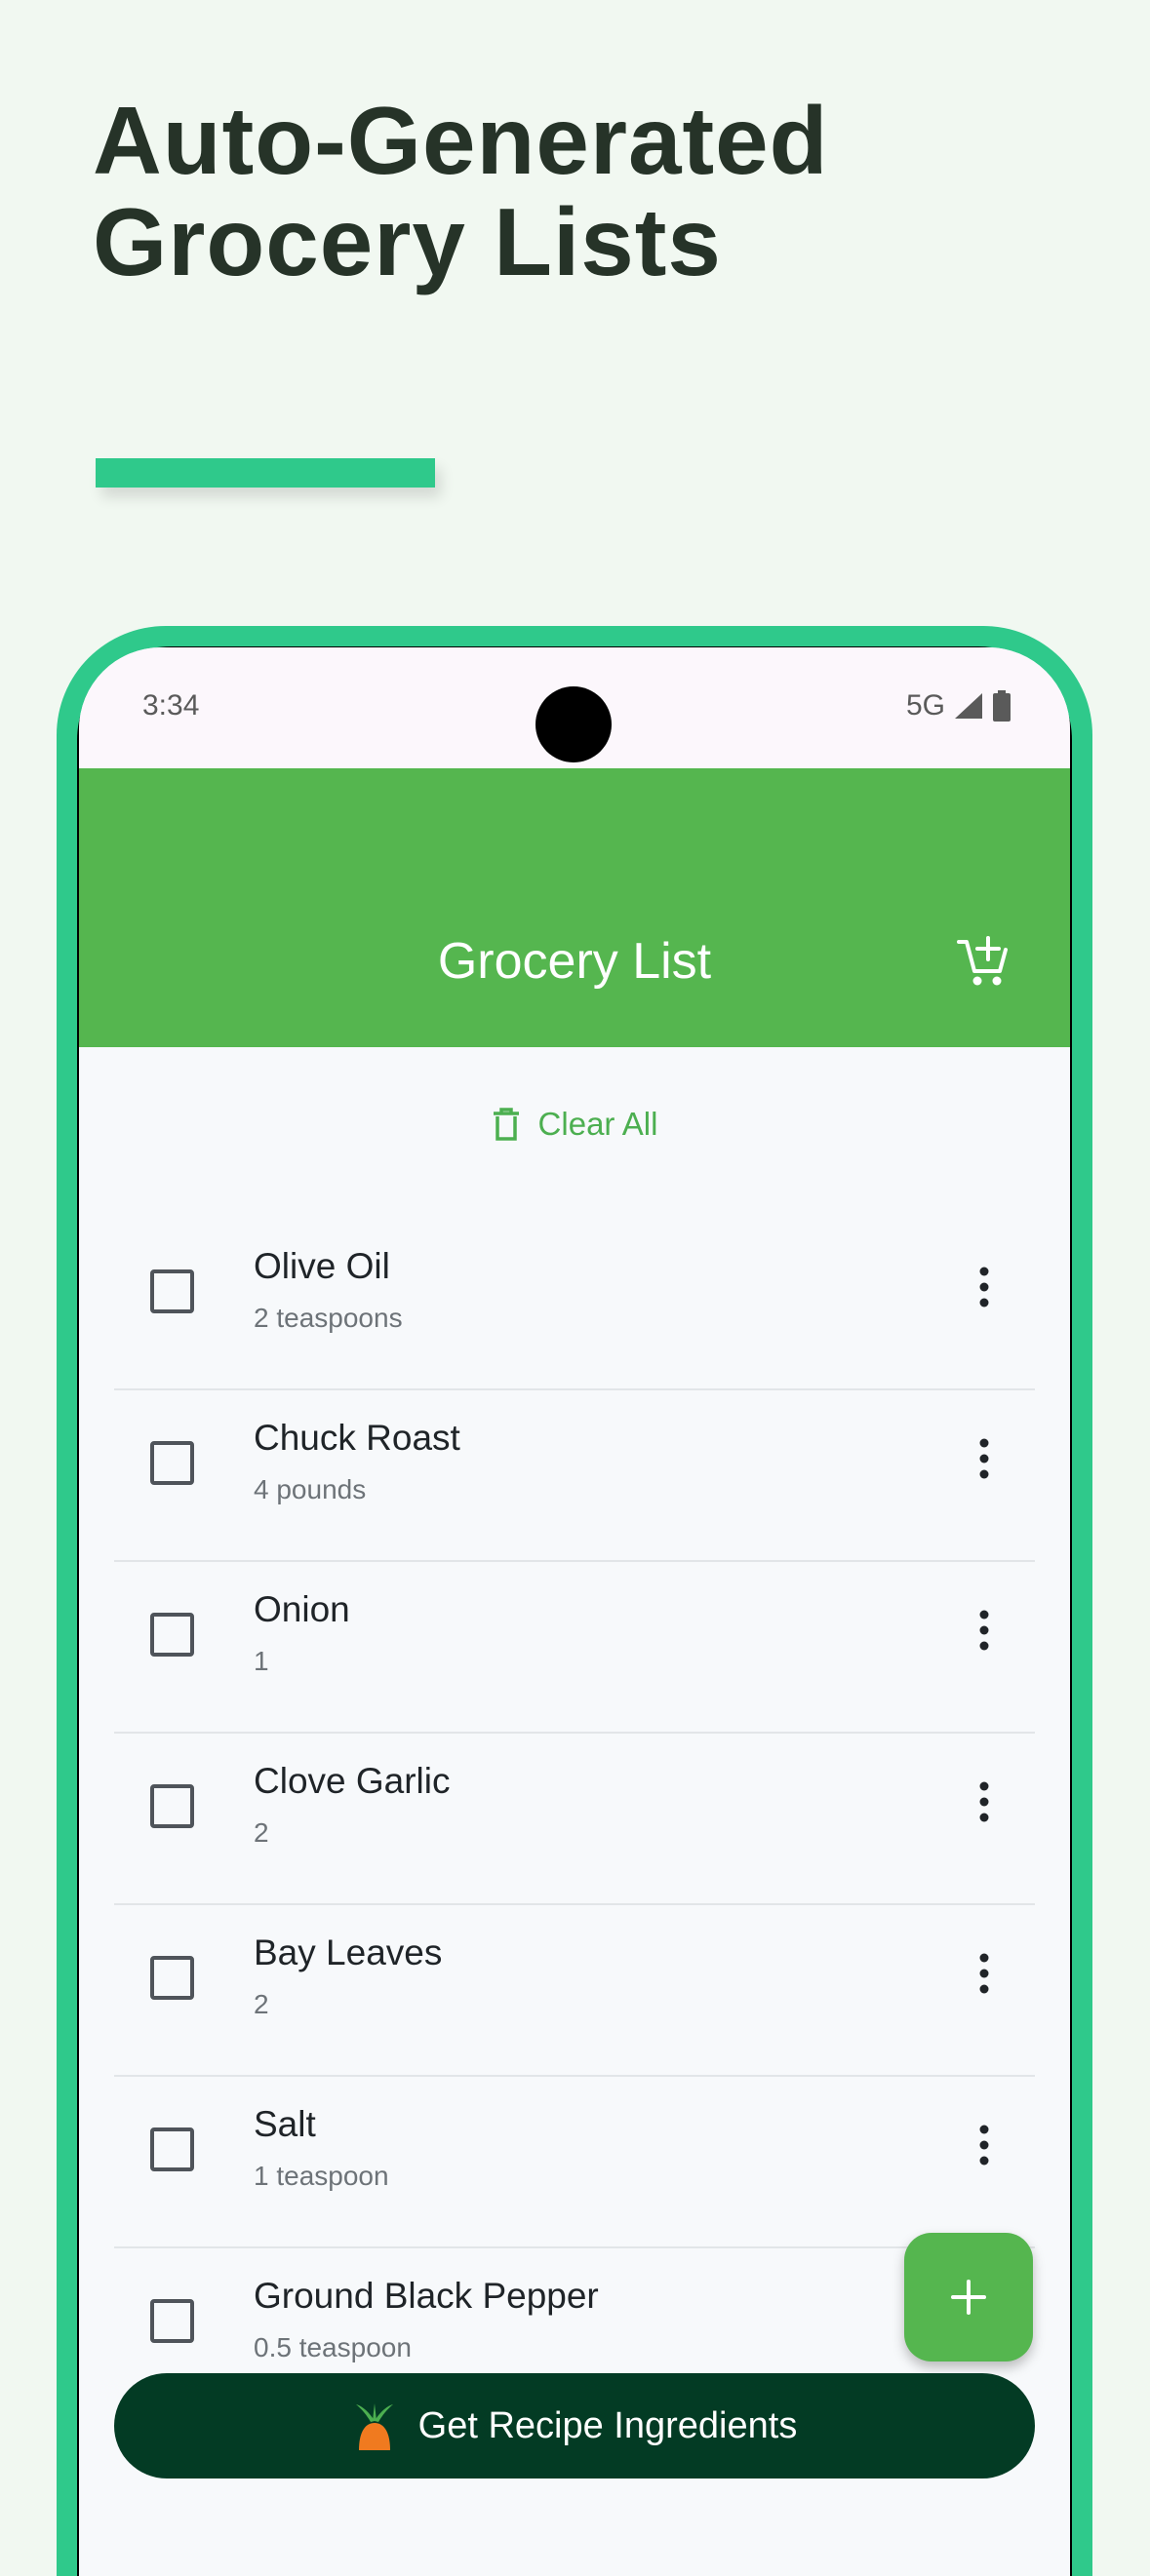 Image resolution: width=1150 pixels, height=2576 pixels. Describe the element at coordinates (574, 2162) in the screenshot. I see `list-item: Salt 1 teaspoon` at that location.